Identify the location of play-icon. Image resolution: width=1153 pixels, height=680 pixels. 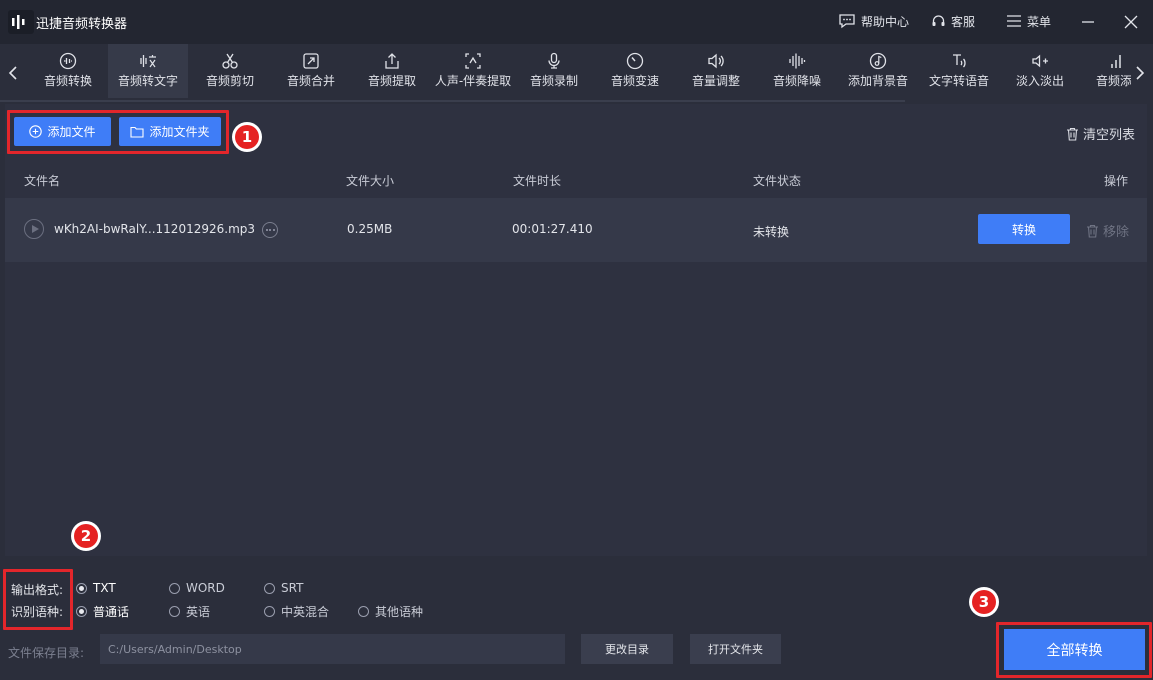
(34, 229).